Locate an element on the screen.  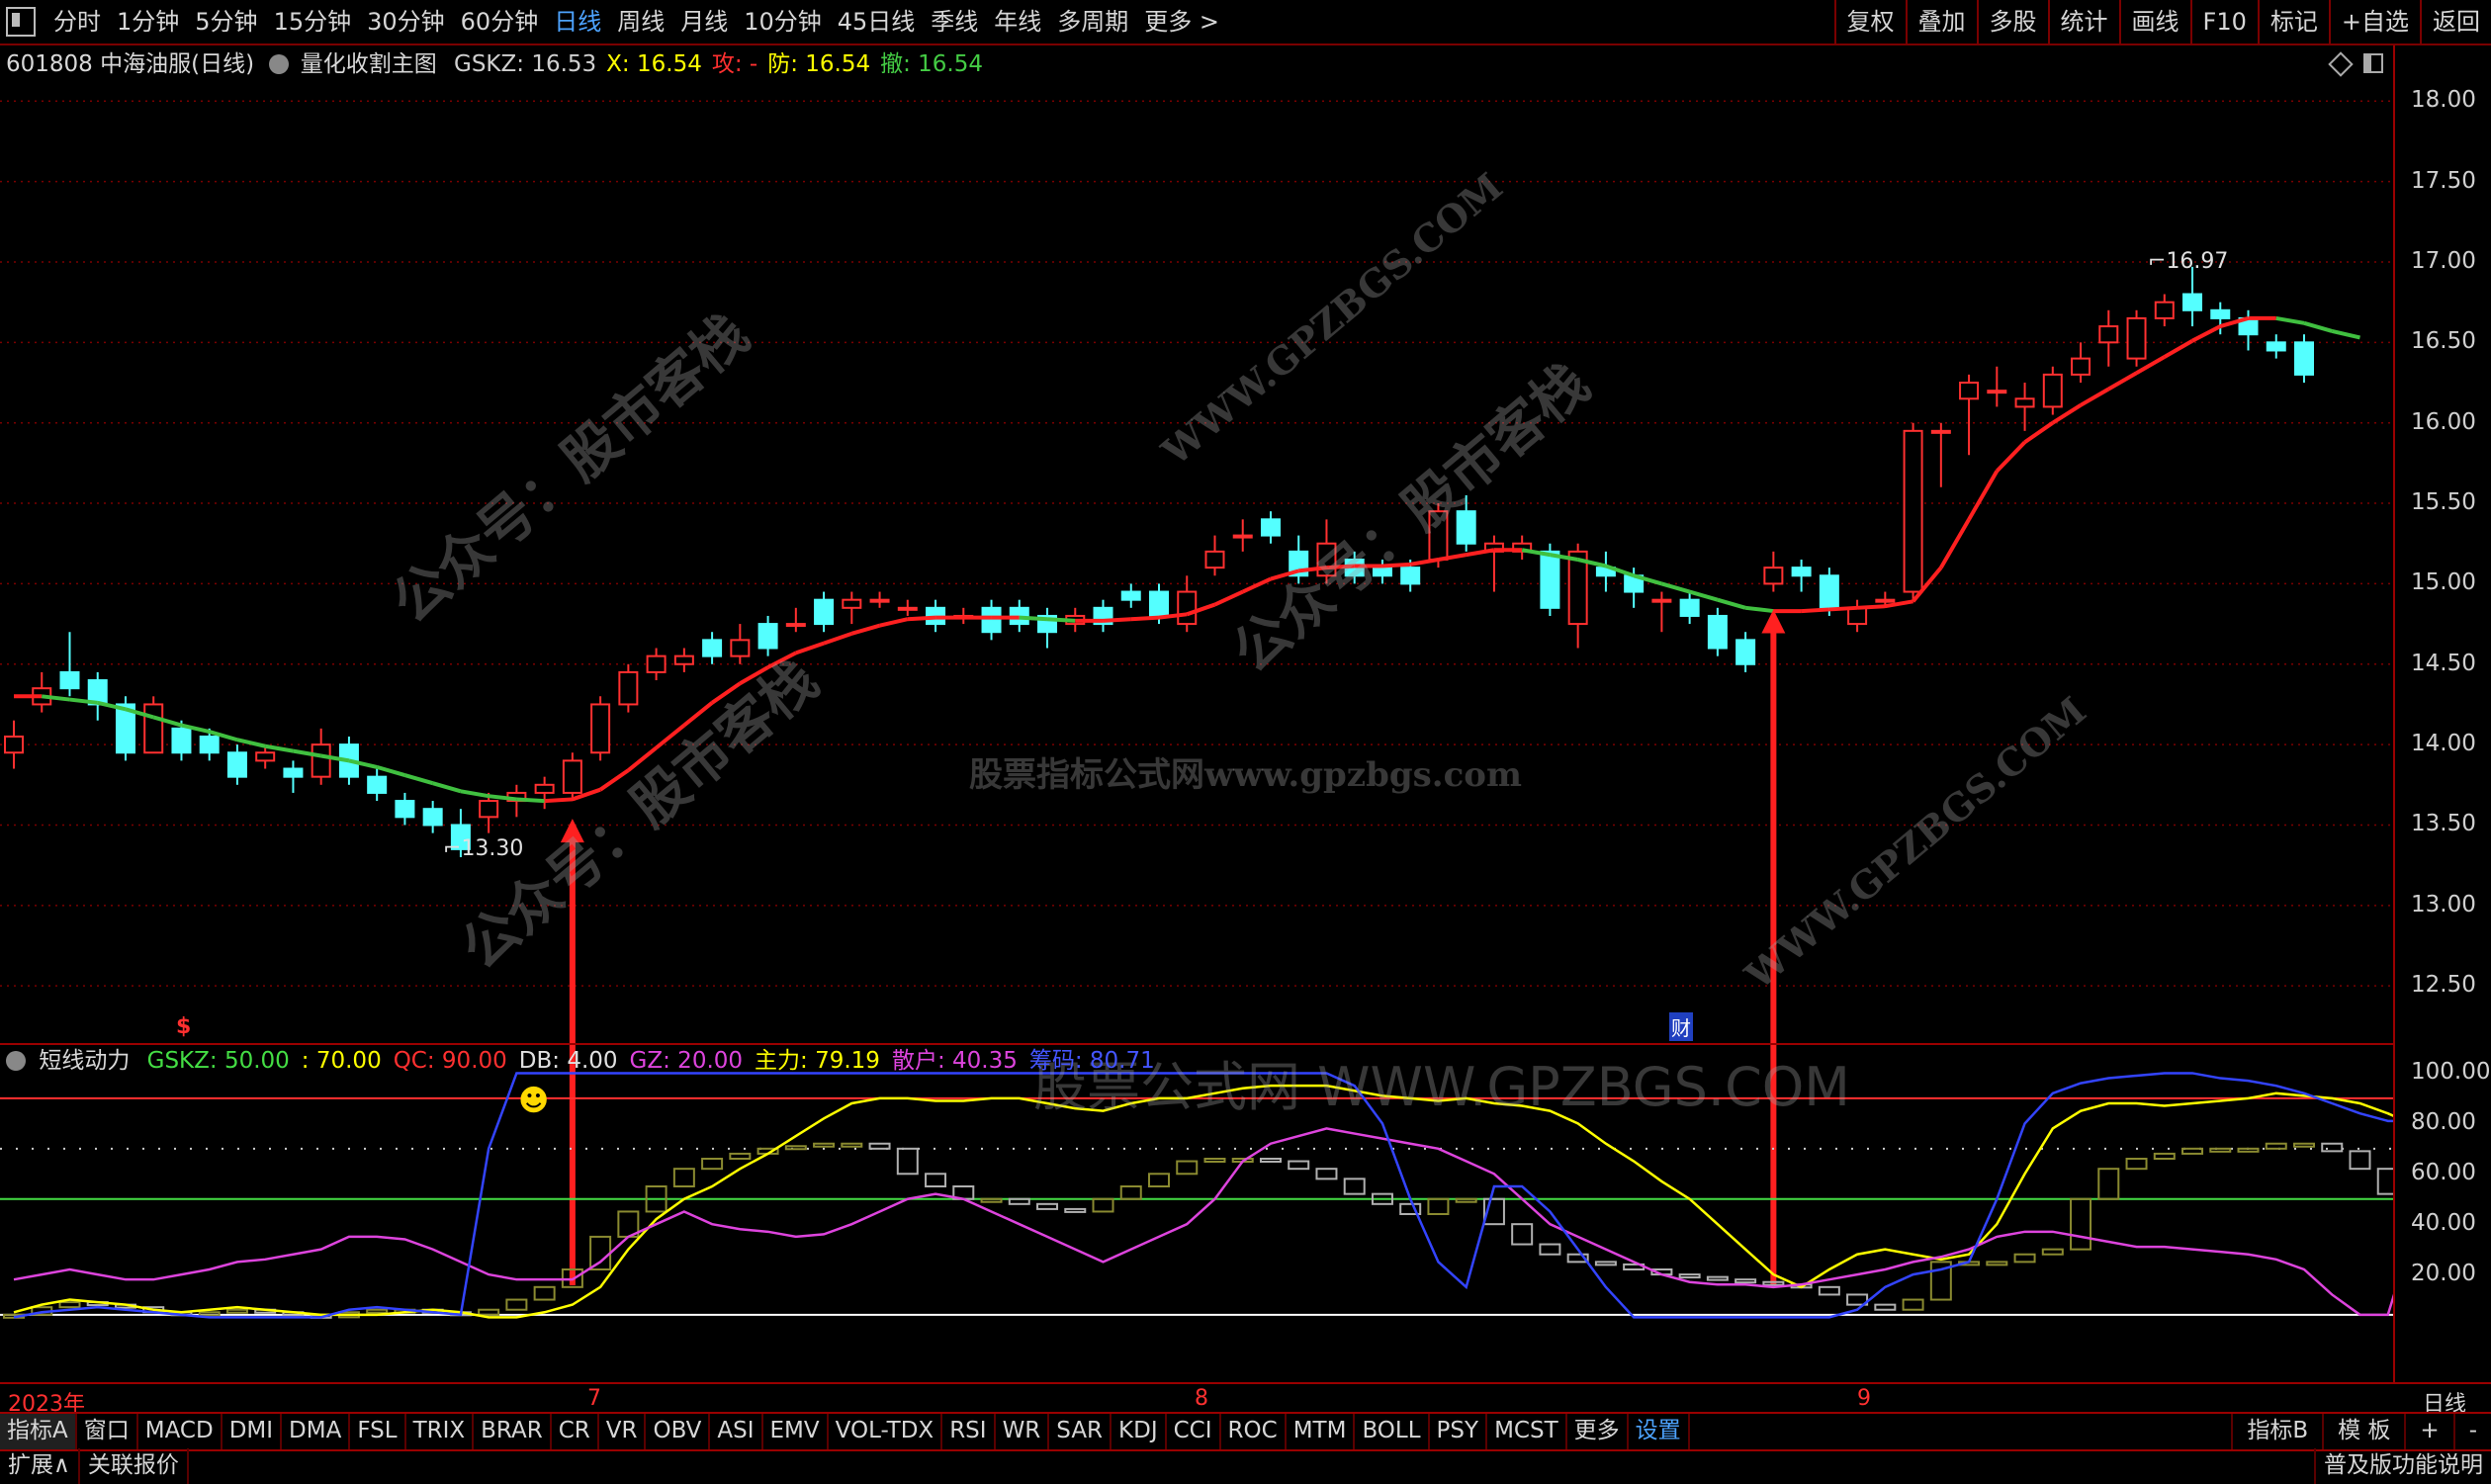
indicator-tab-10: OBV is located at coordinates (678, 1431).